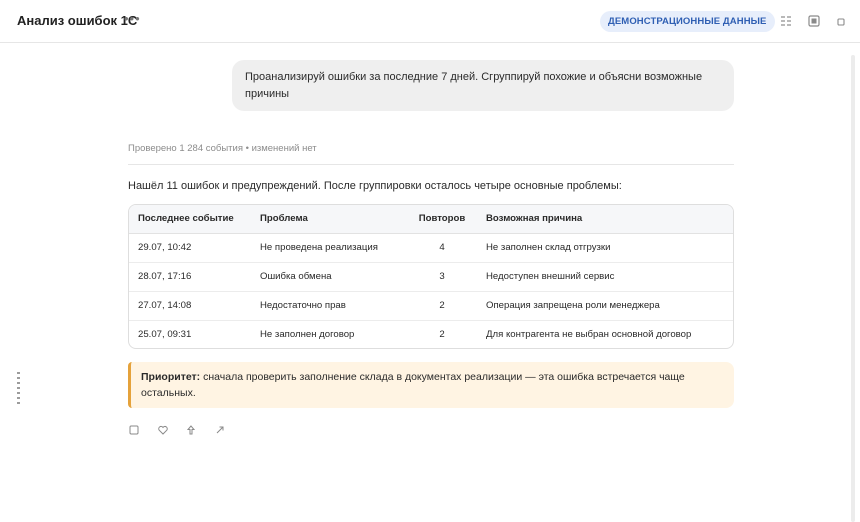 The height and width of the screenshot is (522, 860). What do you see at coordinates (786, 21) in the screenshot?
I see `grid-icon` at bounding box center [786, 21].